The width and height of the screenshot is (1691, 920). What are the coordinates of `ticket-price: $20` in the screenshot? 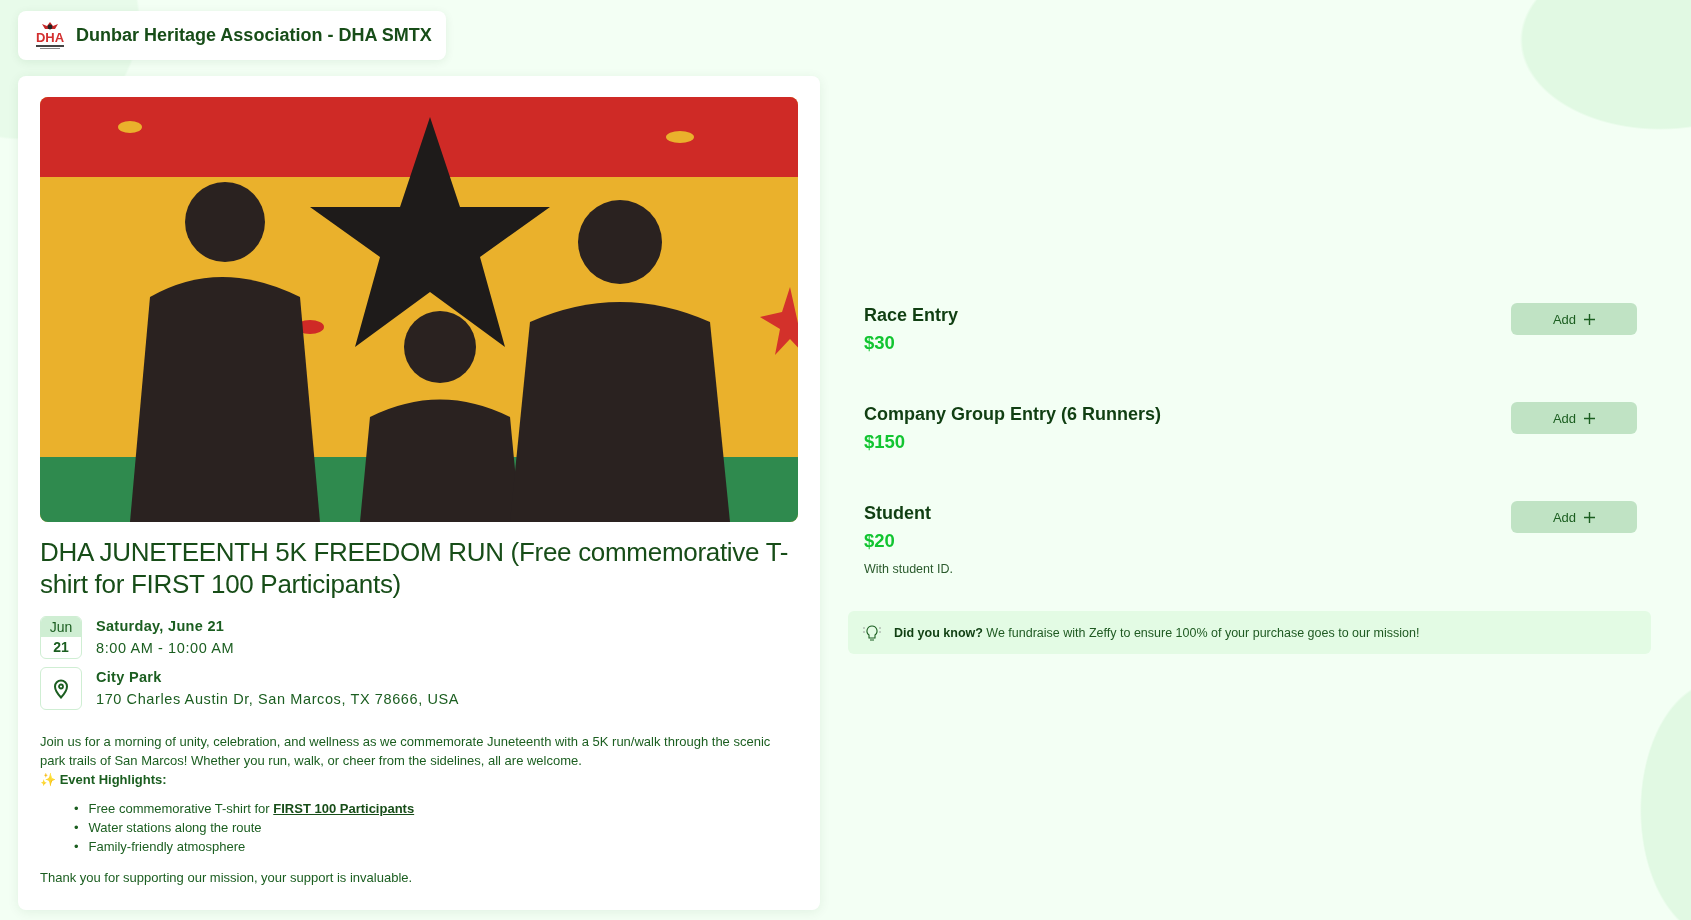 It's located at (880, 541).